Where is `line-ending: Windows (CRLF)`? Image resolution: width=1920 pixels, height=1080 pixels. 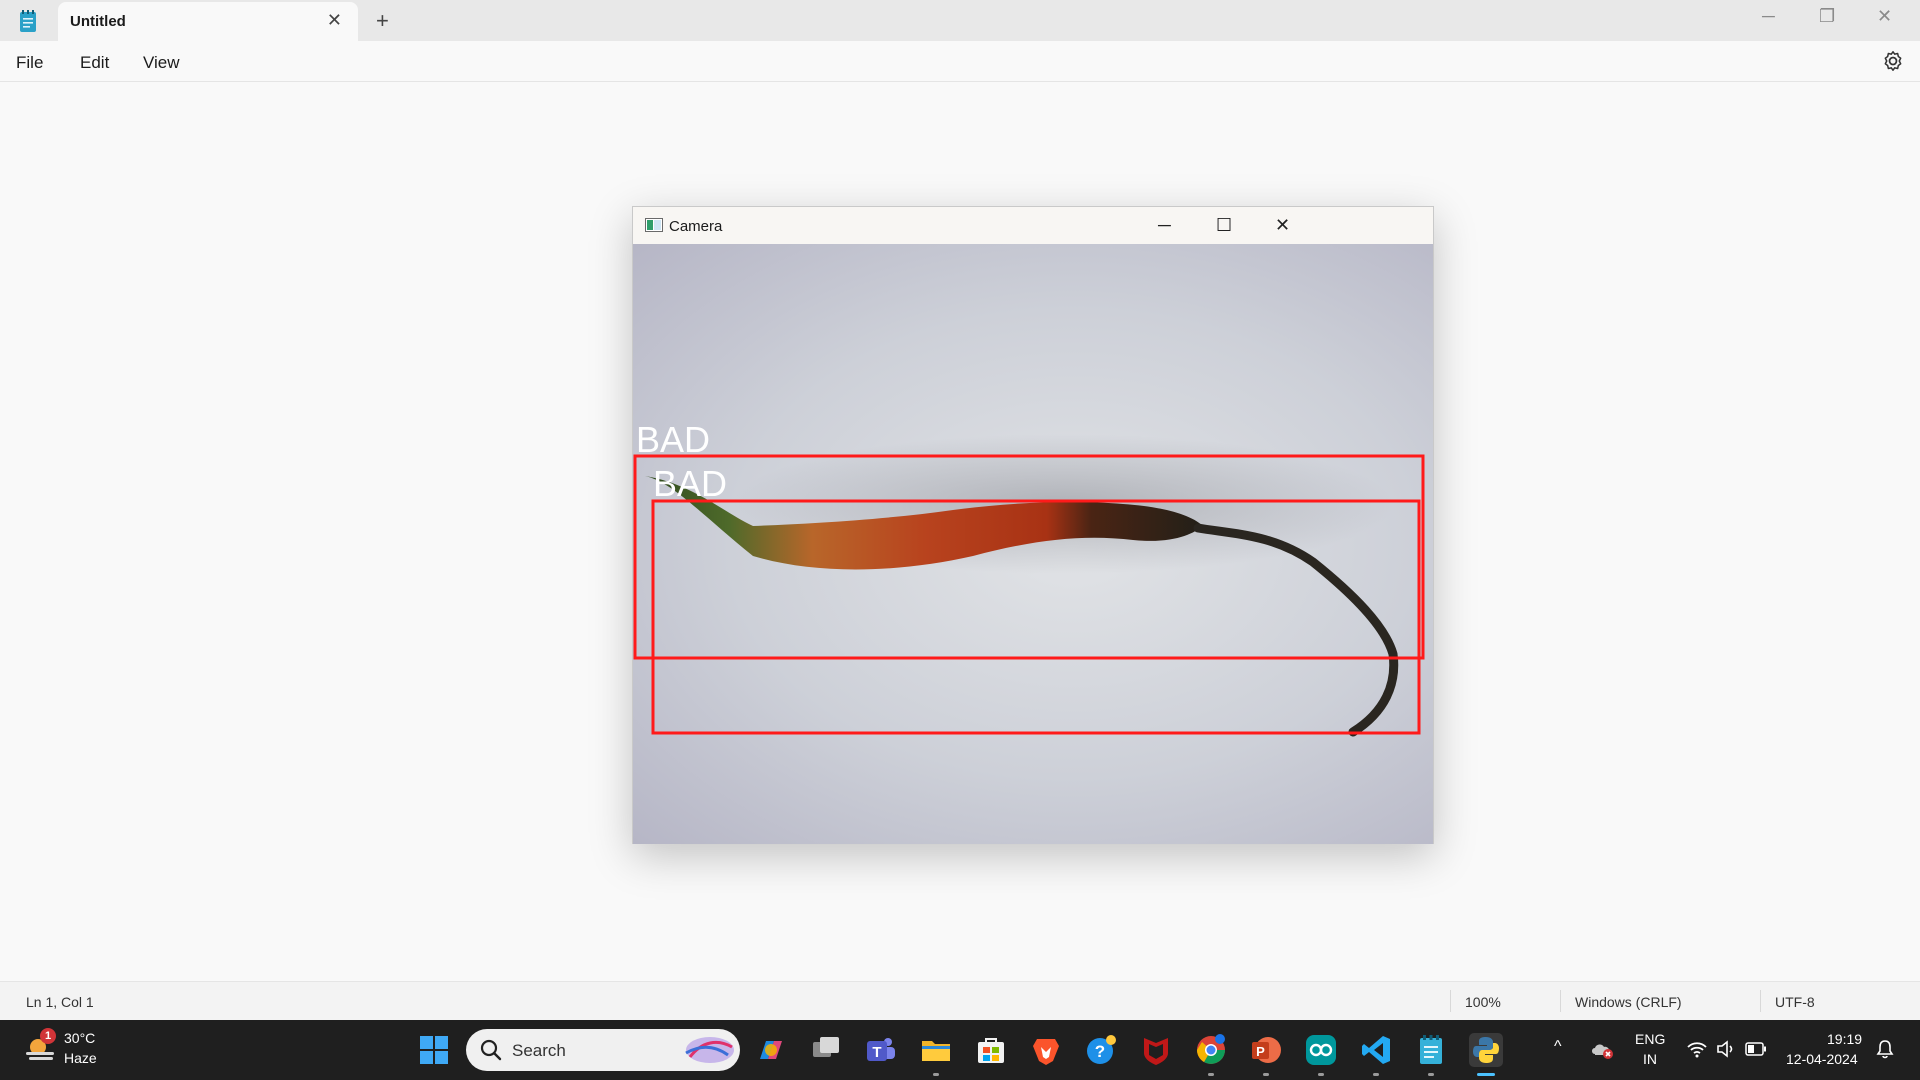
line-ending: Windows (CRLF) is located at coordinates (1628, 1002).